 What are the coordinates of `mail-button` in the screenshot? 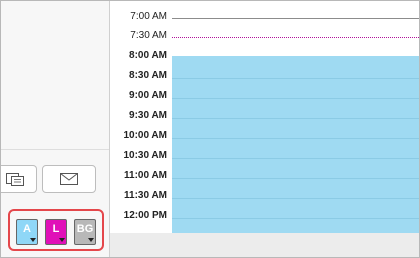 It's located at (69, 179).